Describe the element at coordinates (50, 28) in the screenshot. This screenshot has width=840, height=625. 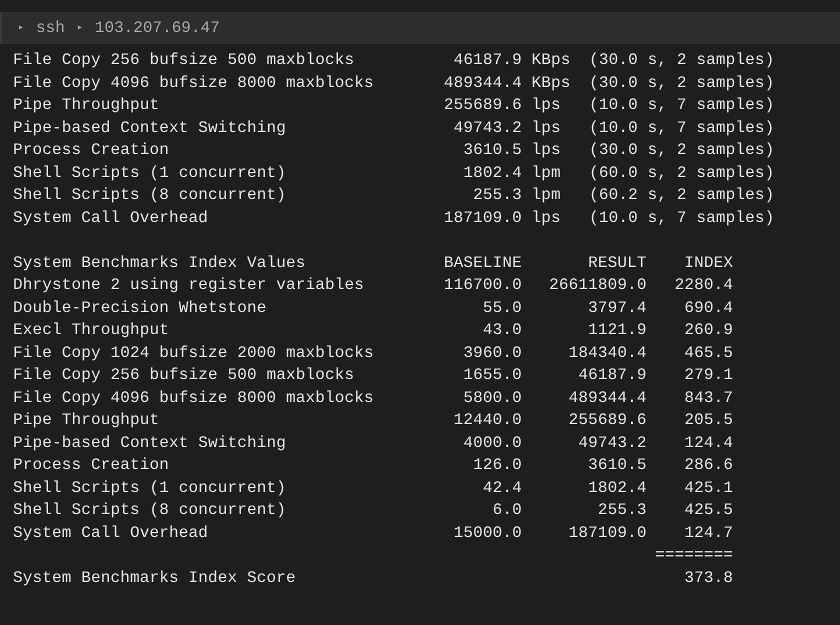
I see `breadcrumb-item: ssh` at that location.